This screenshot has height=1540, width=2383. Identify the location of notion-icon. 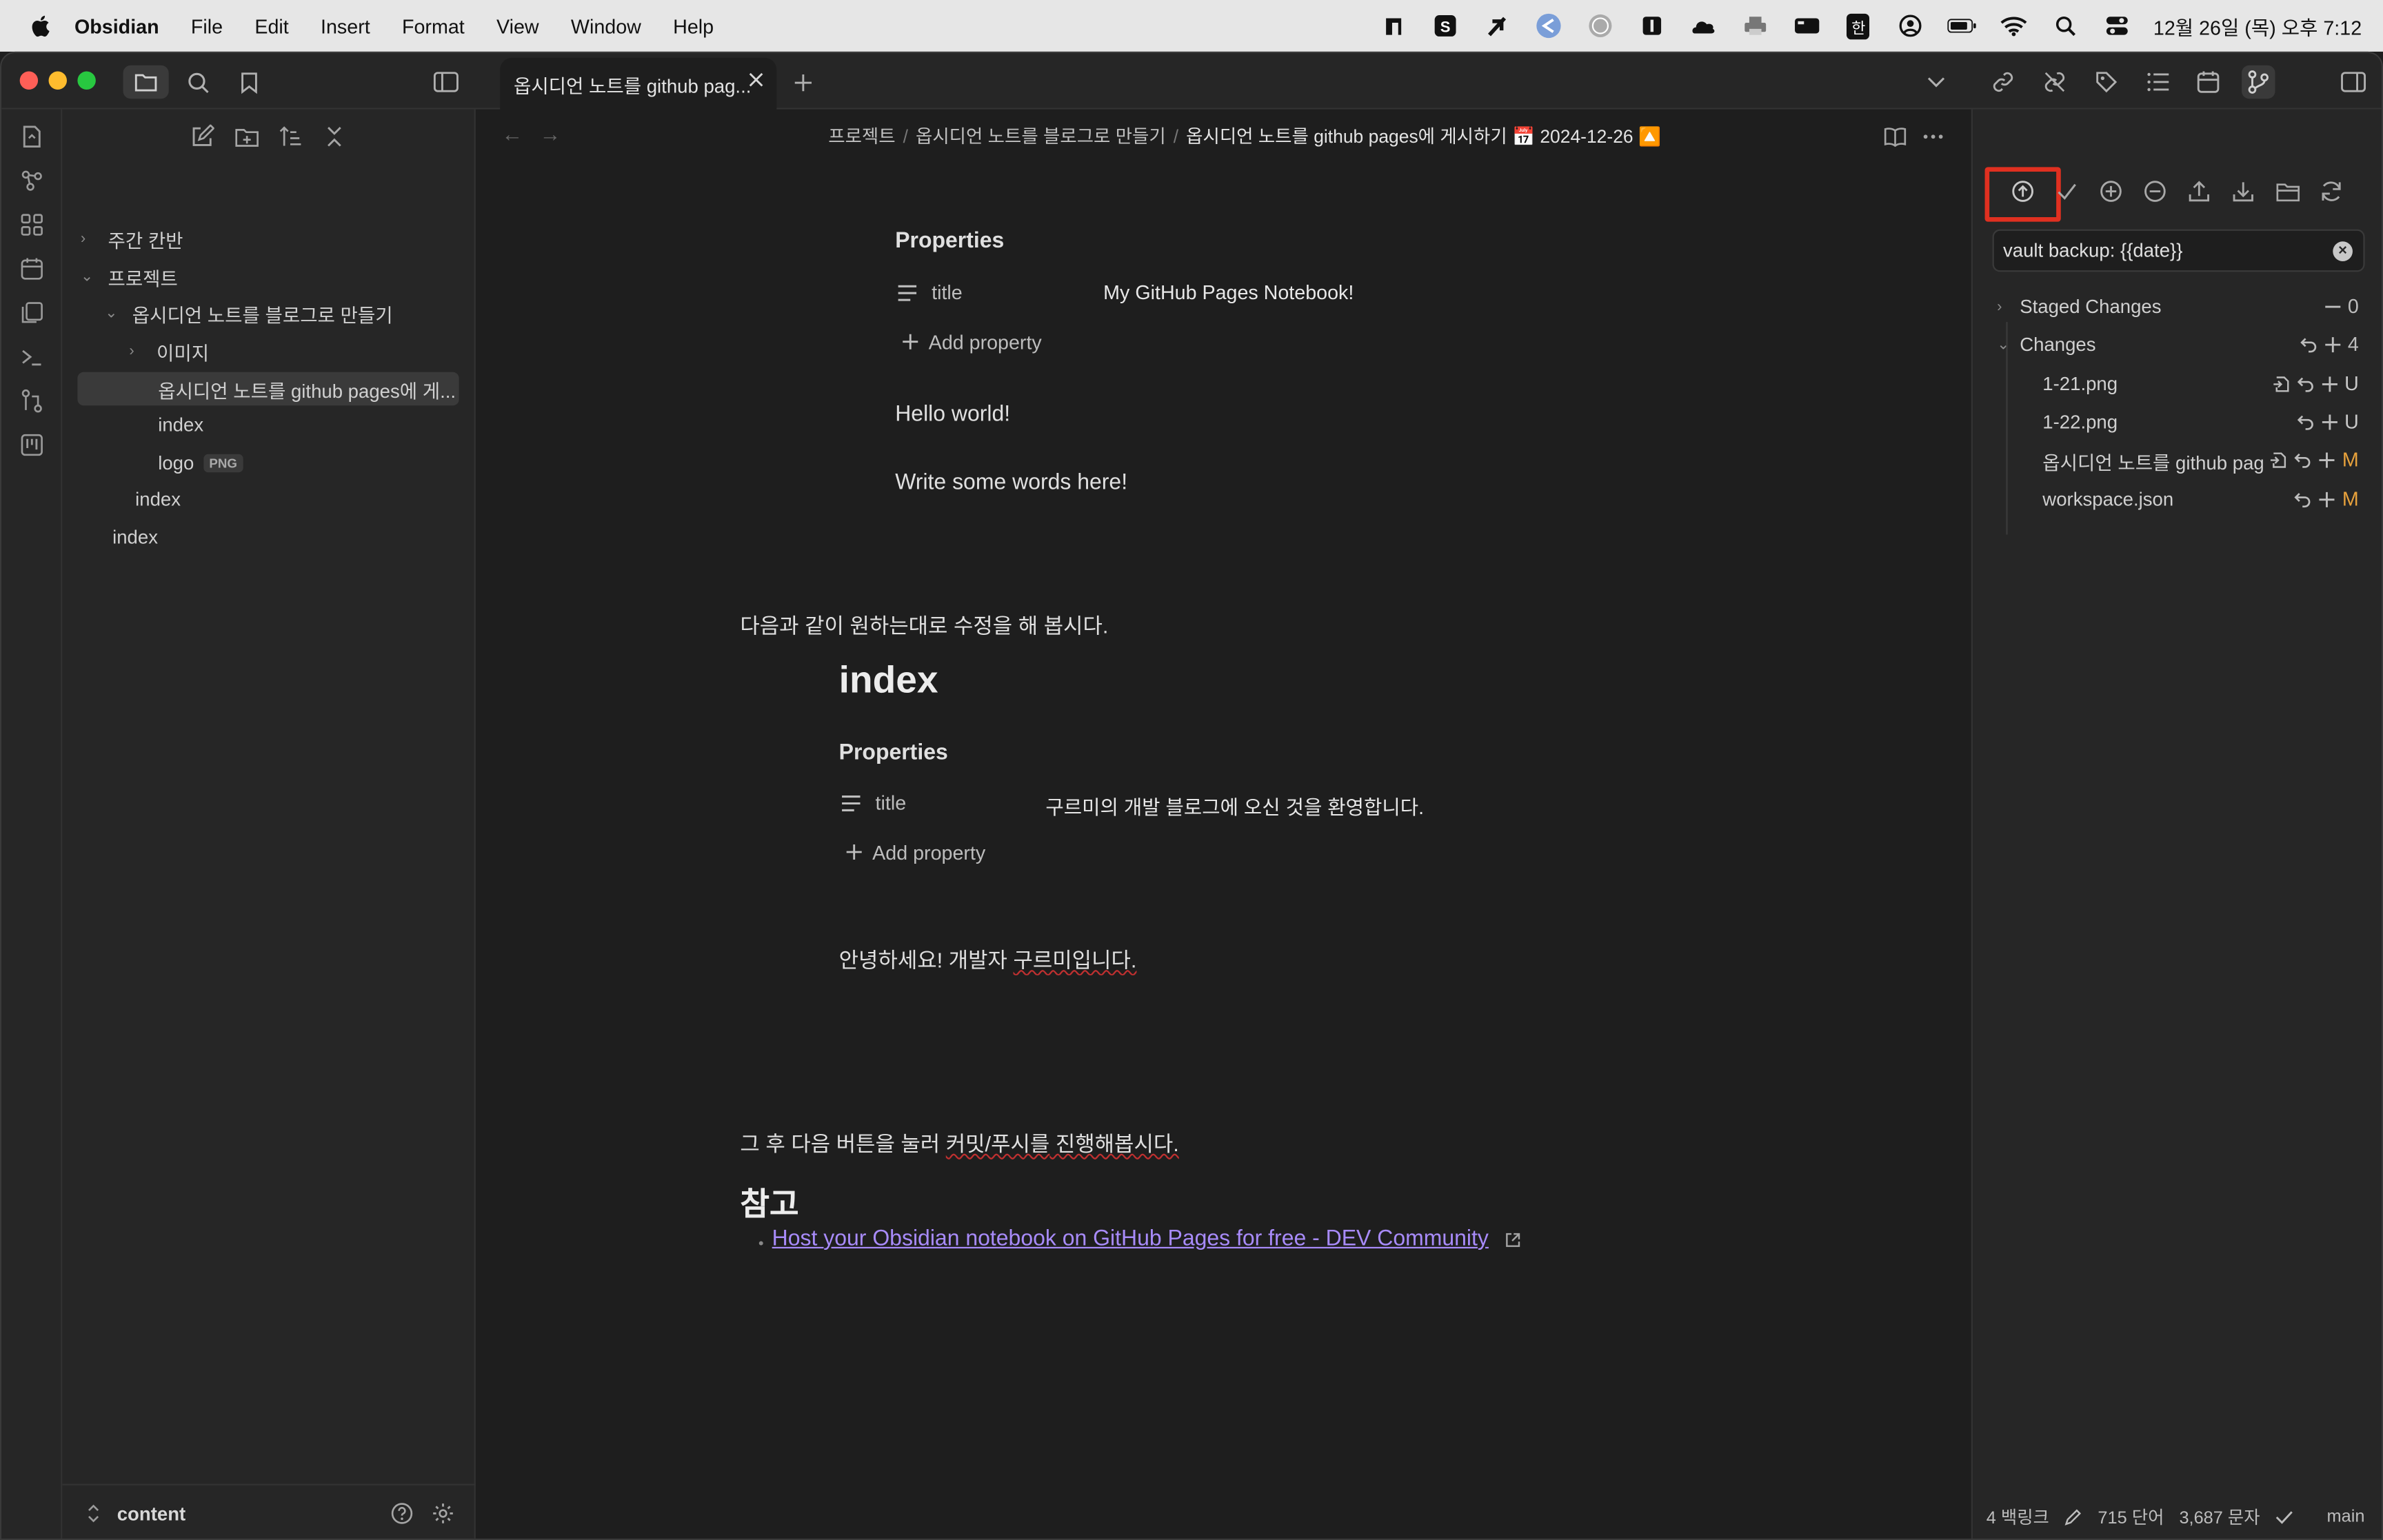
(1393, 26).